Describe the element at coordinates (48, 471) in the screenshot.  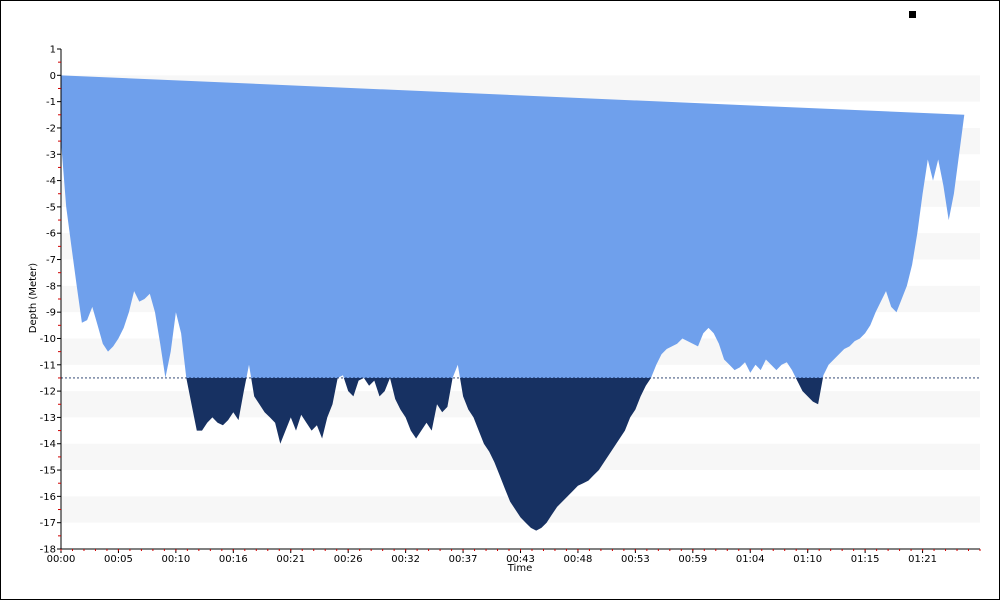
I see `y-tick-label: -15` at that location.